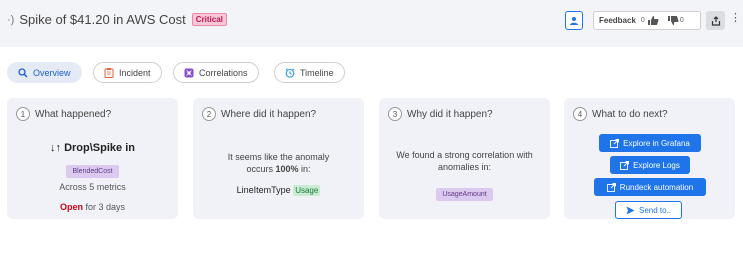 Image resolution: width=743 pixels, height=273 pixels. What do you see at coordinates (52, 72) in the screenshot?
I see `tab-label: Overview` at bounding box center [52, 72].